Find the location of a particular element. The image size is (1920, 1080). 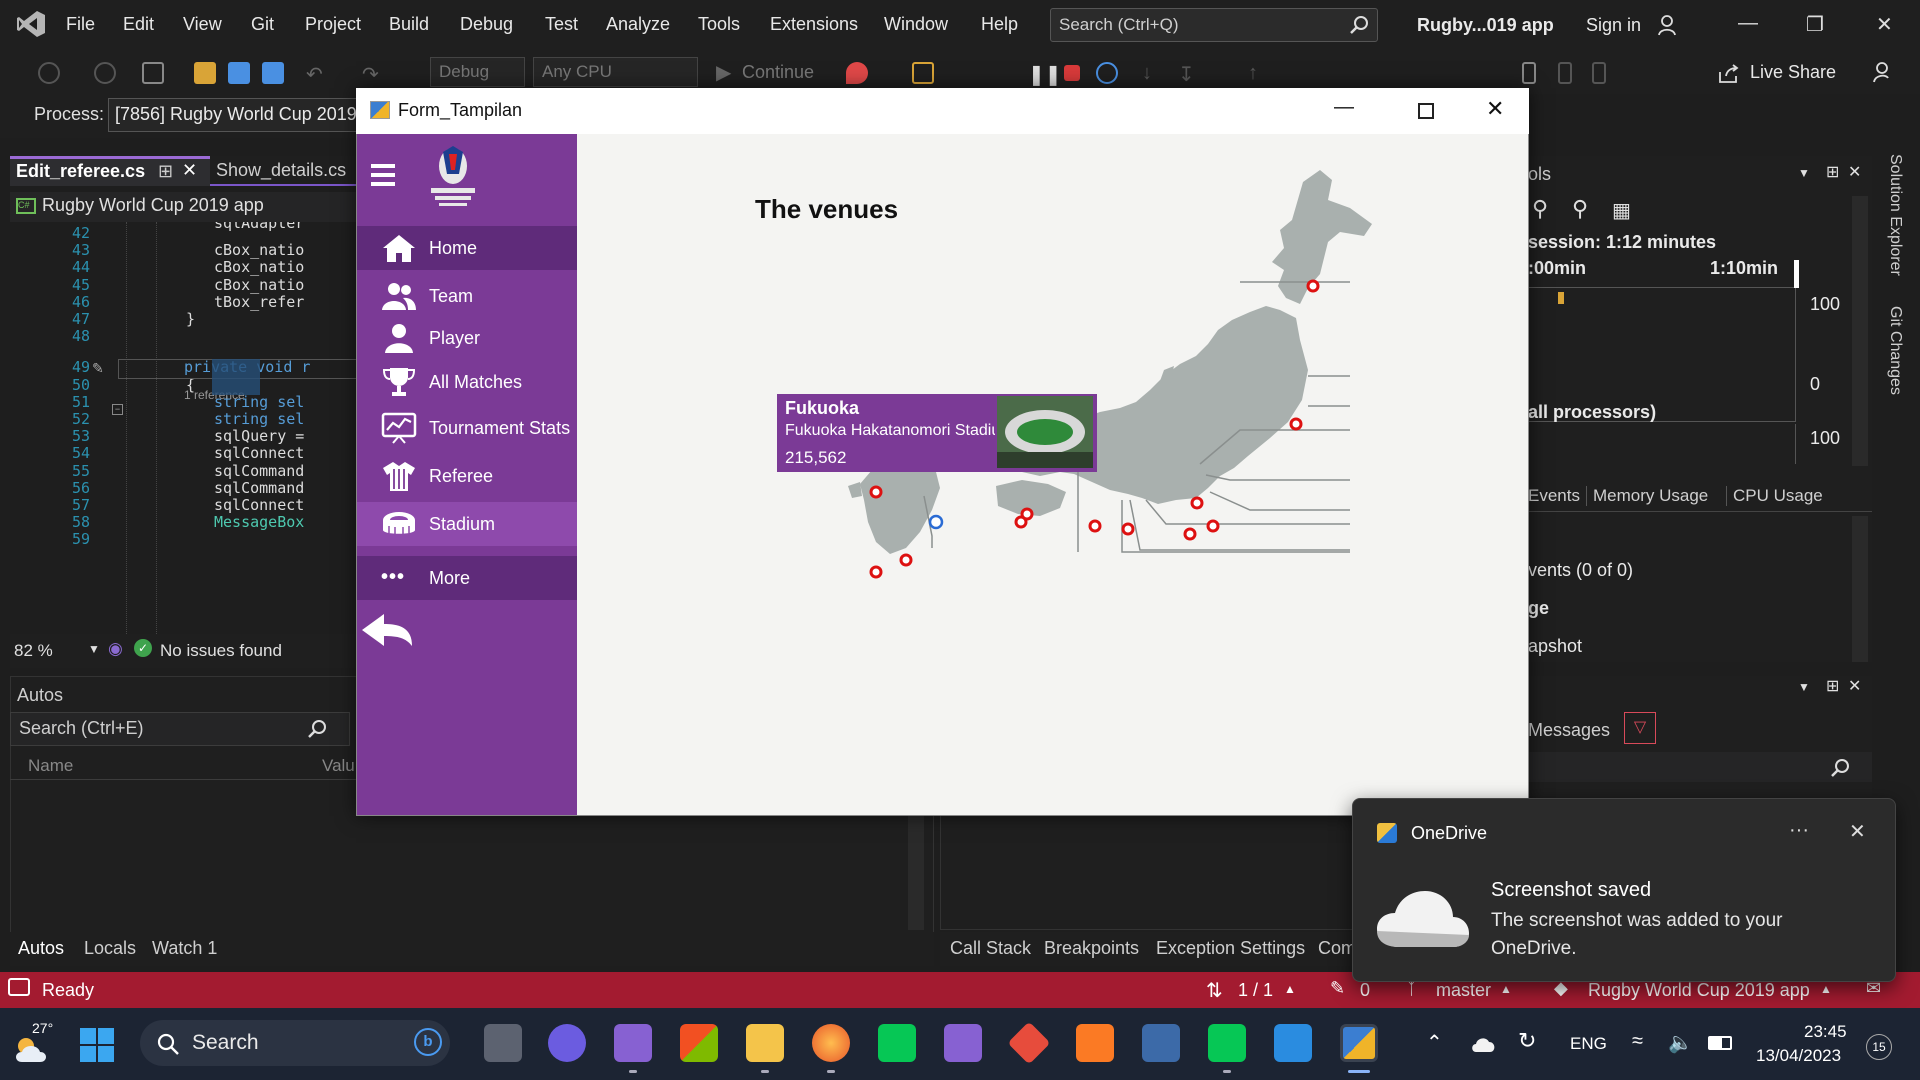

close-icon: ✕ is located at coordinates (1884, 24).